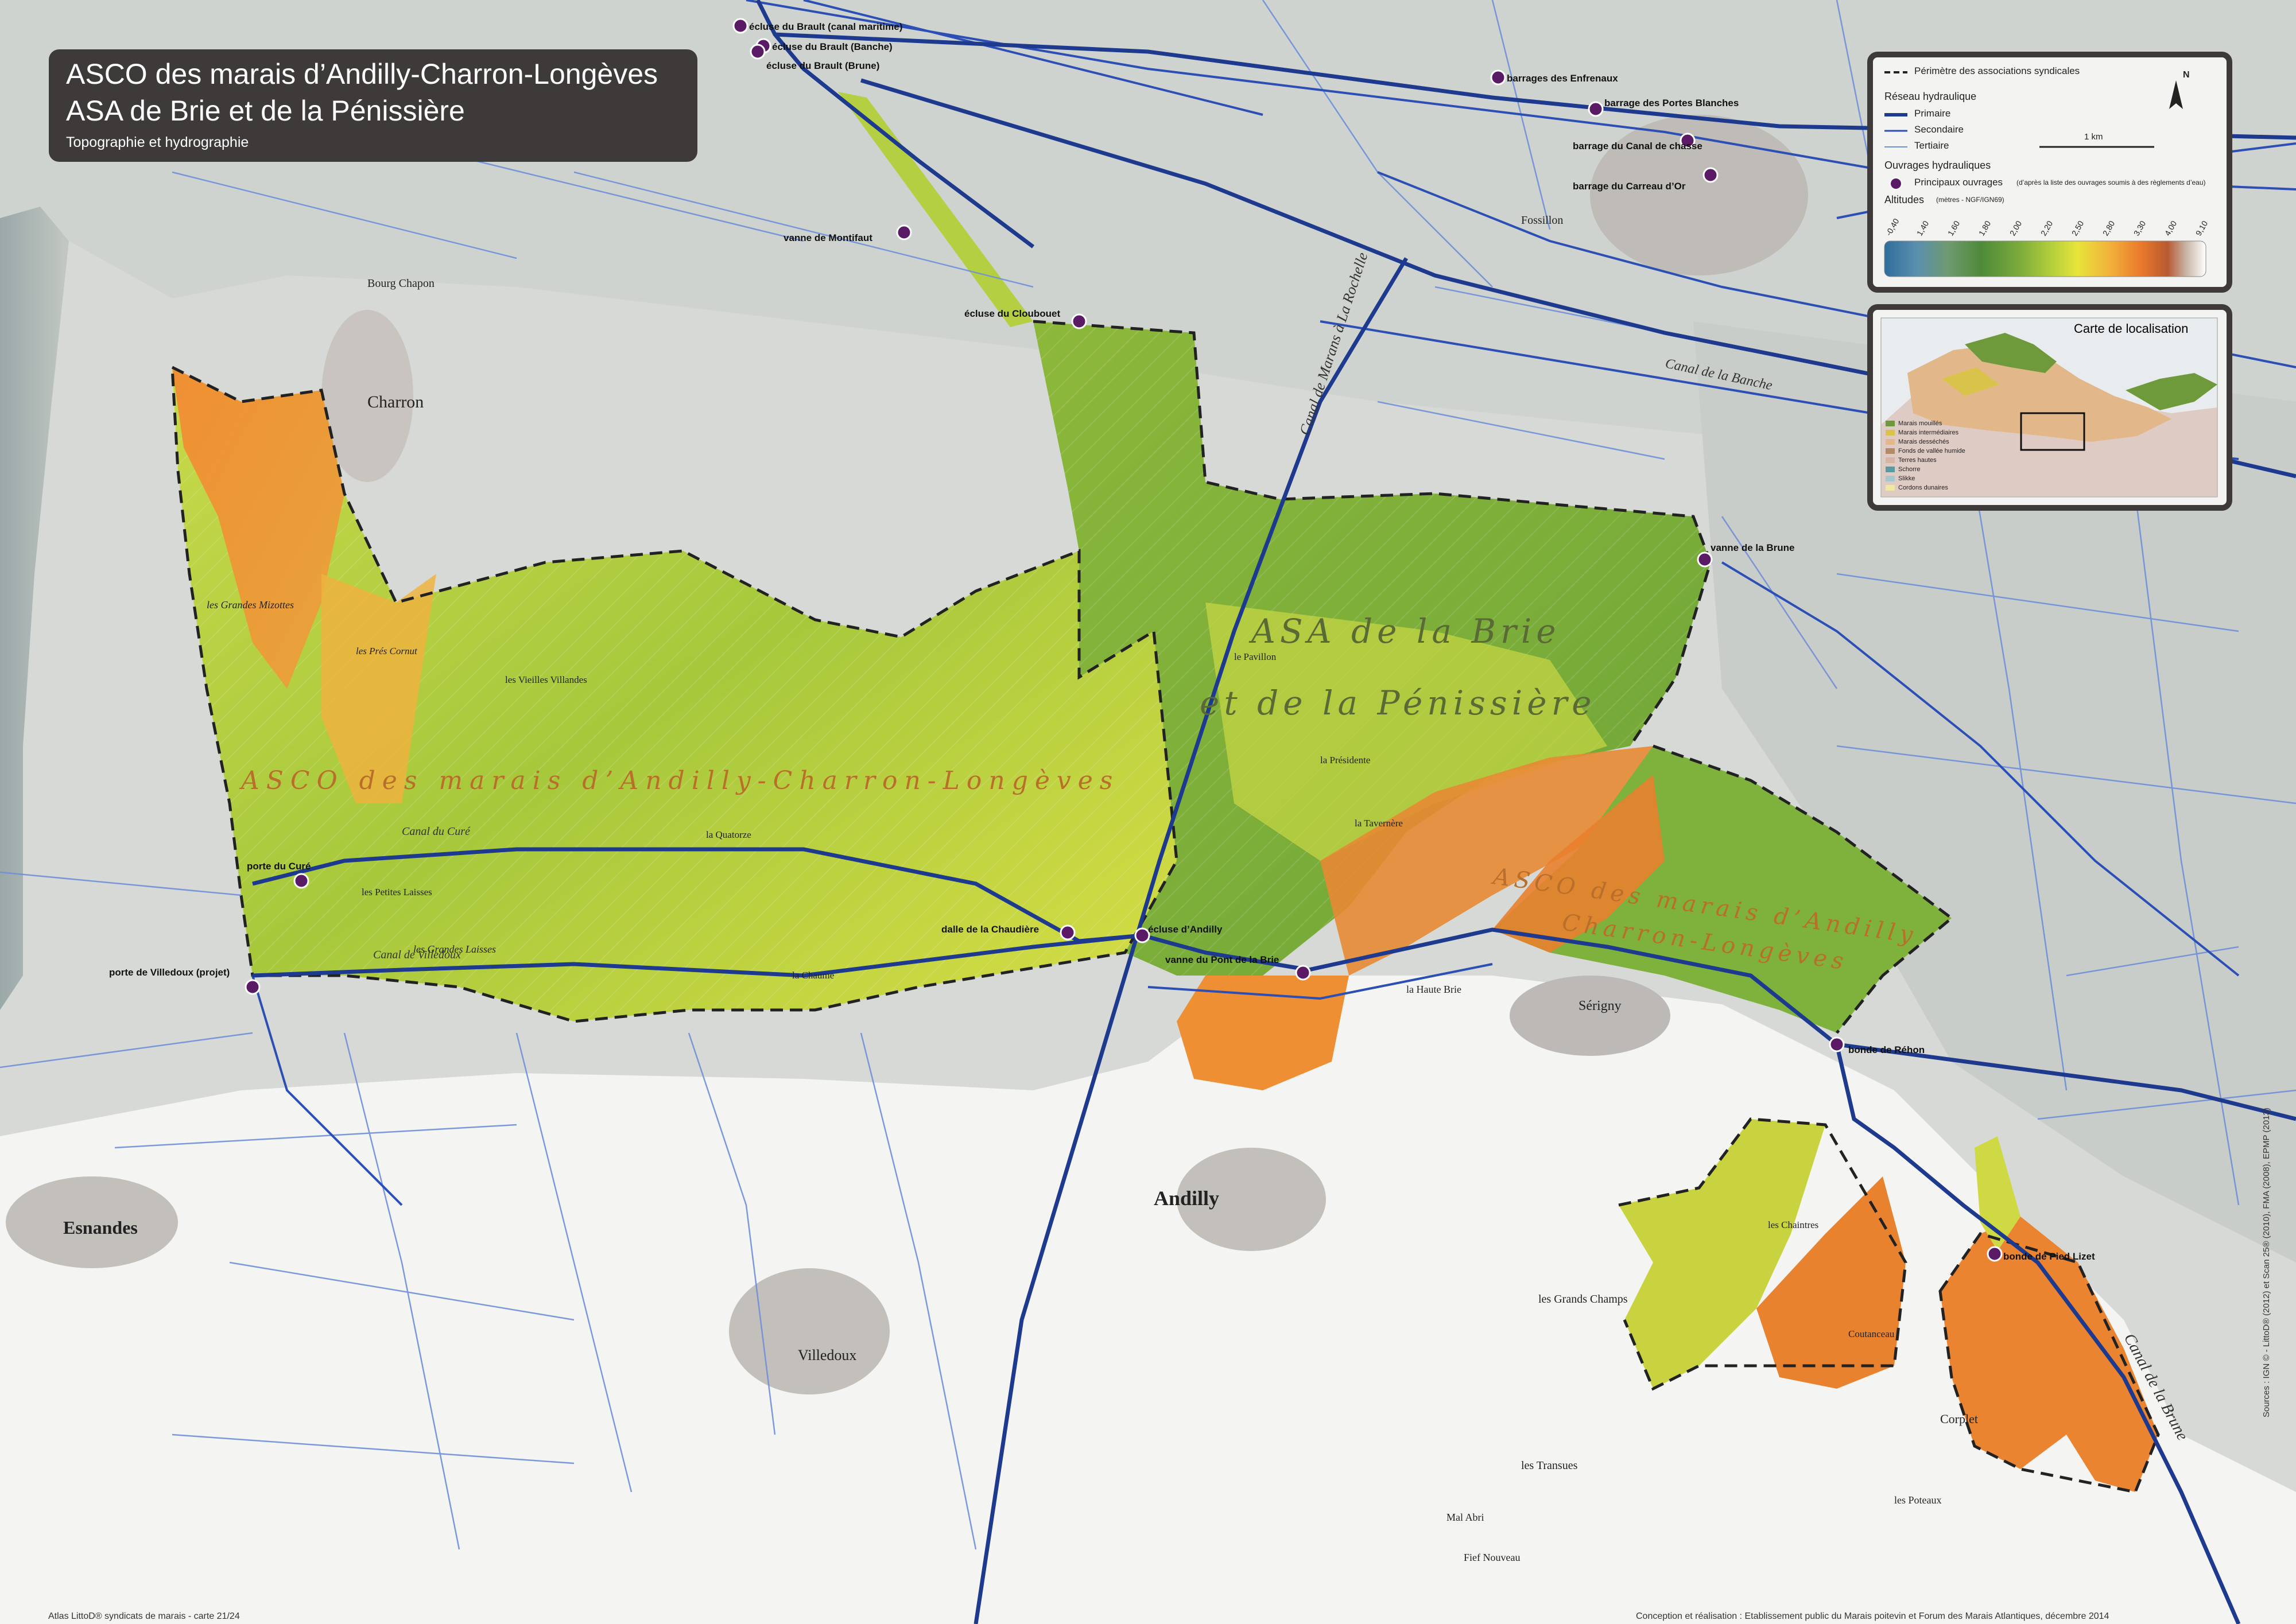  What do you see at coordinates (157, 142) in the screenshot?
I see `map-subtitle: Topographie et hydrographie` at bounding box center [157, 142].